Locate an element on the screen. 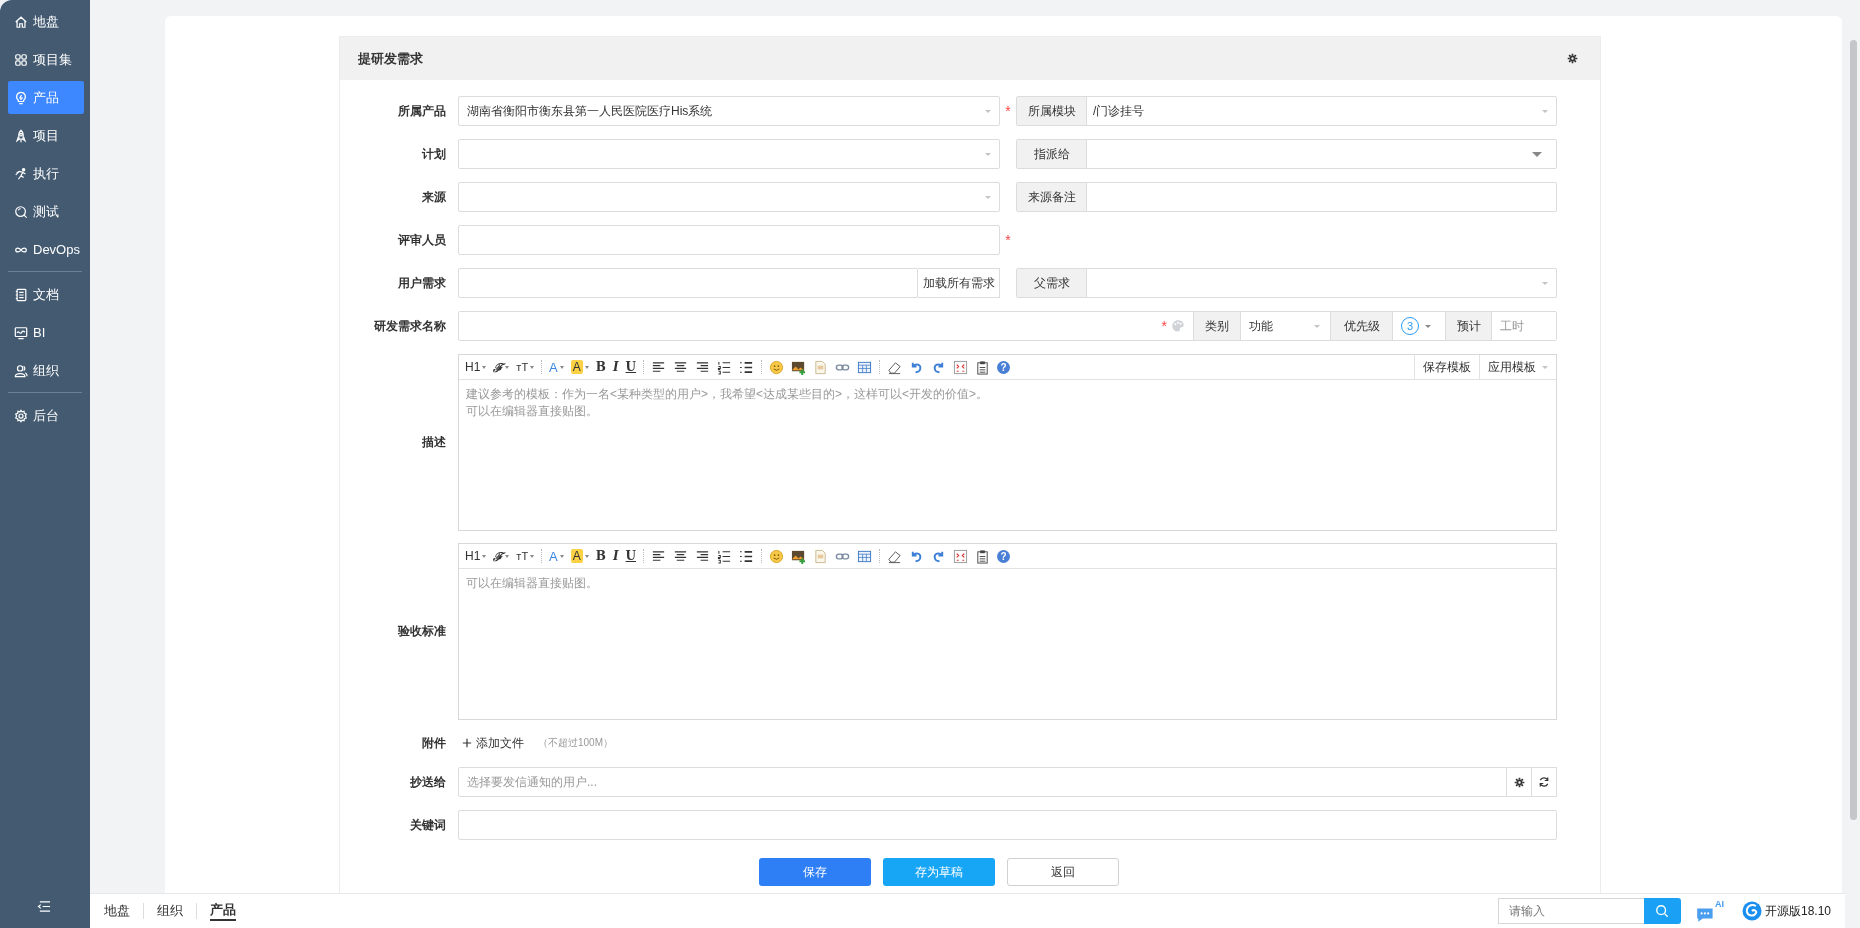  add-file-button: 添加文件 is located at coordinates (493, 743).